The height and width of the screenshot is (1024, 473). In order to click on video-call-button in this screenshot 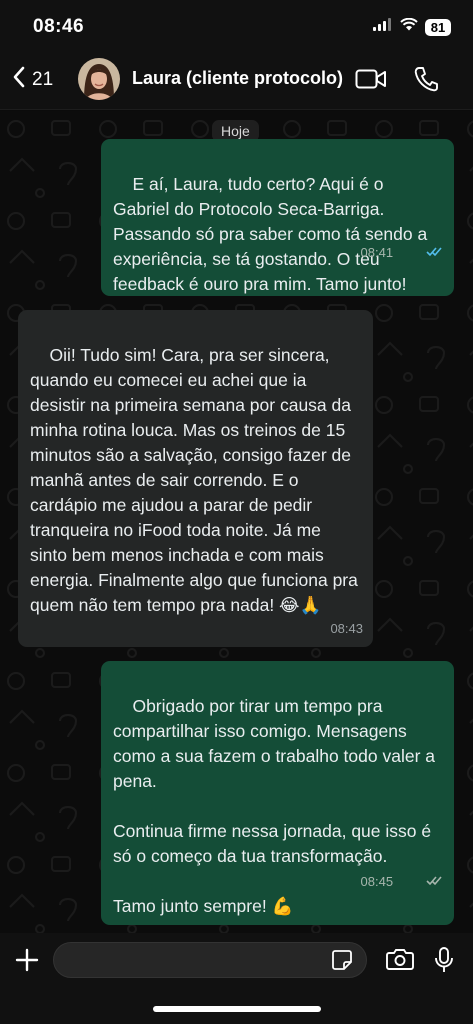, I will do `click(371, 81)`.